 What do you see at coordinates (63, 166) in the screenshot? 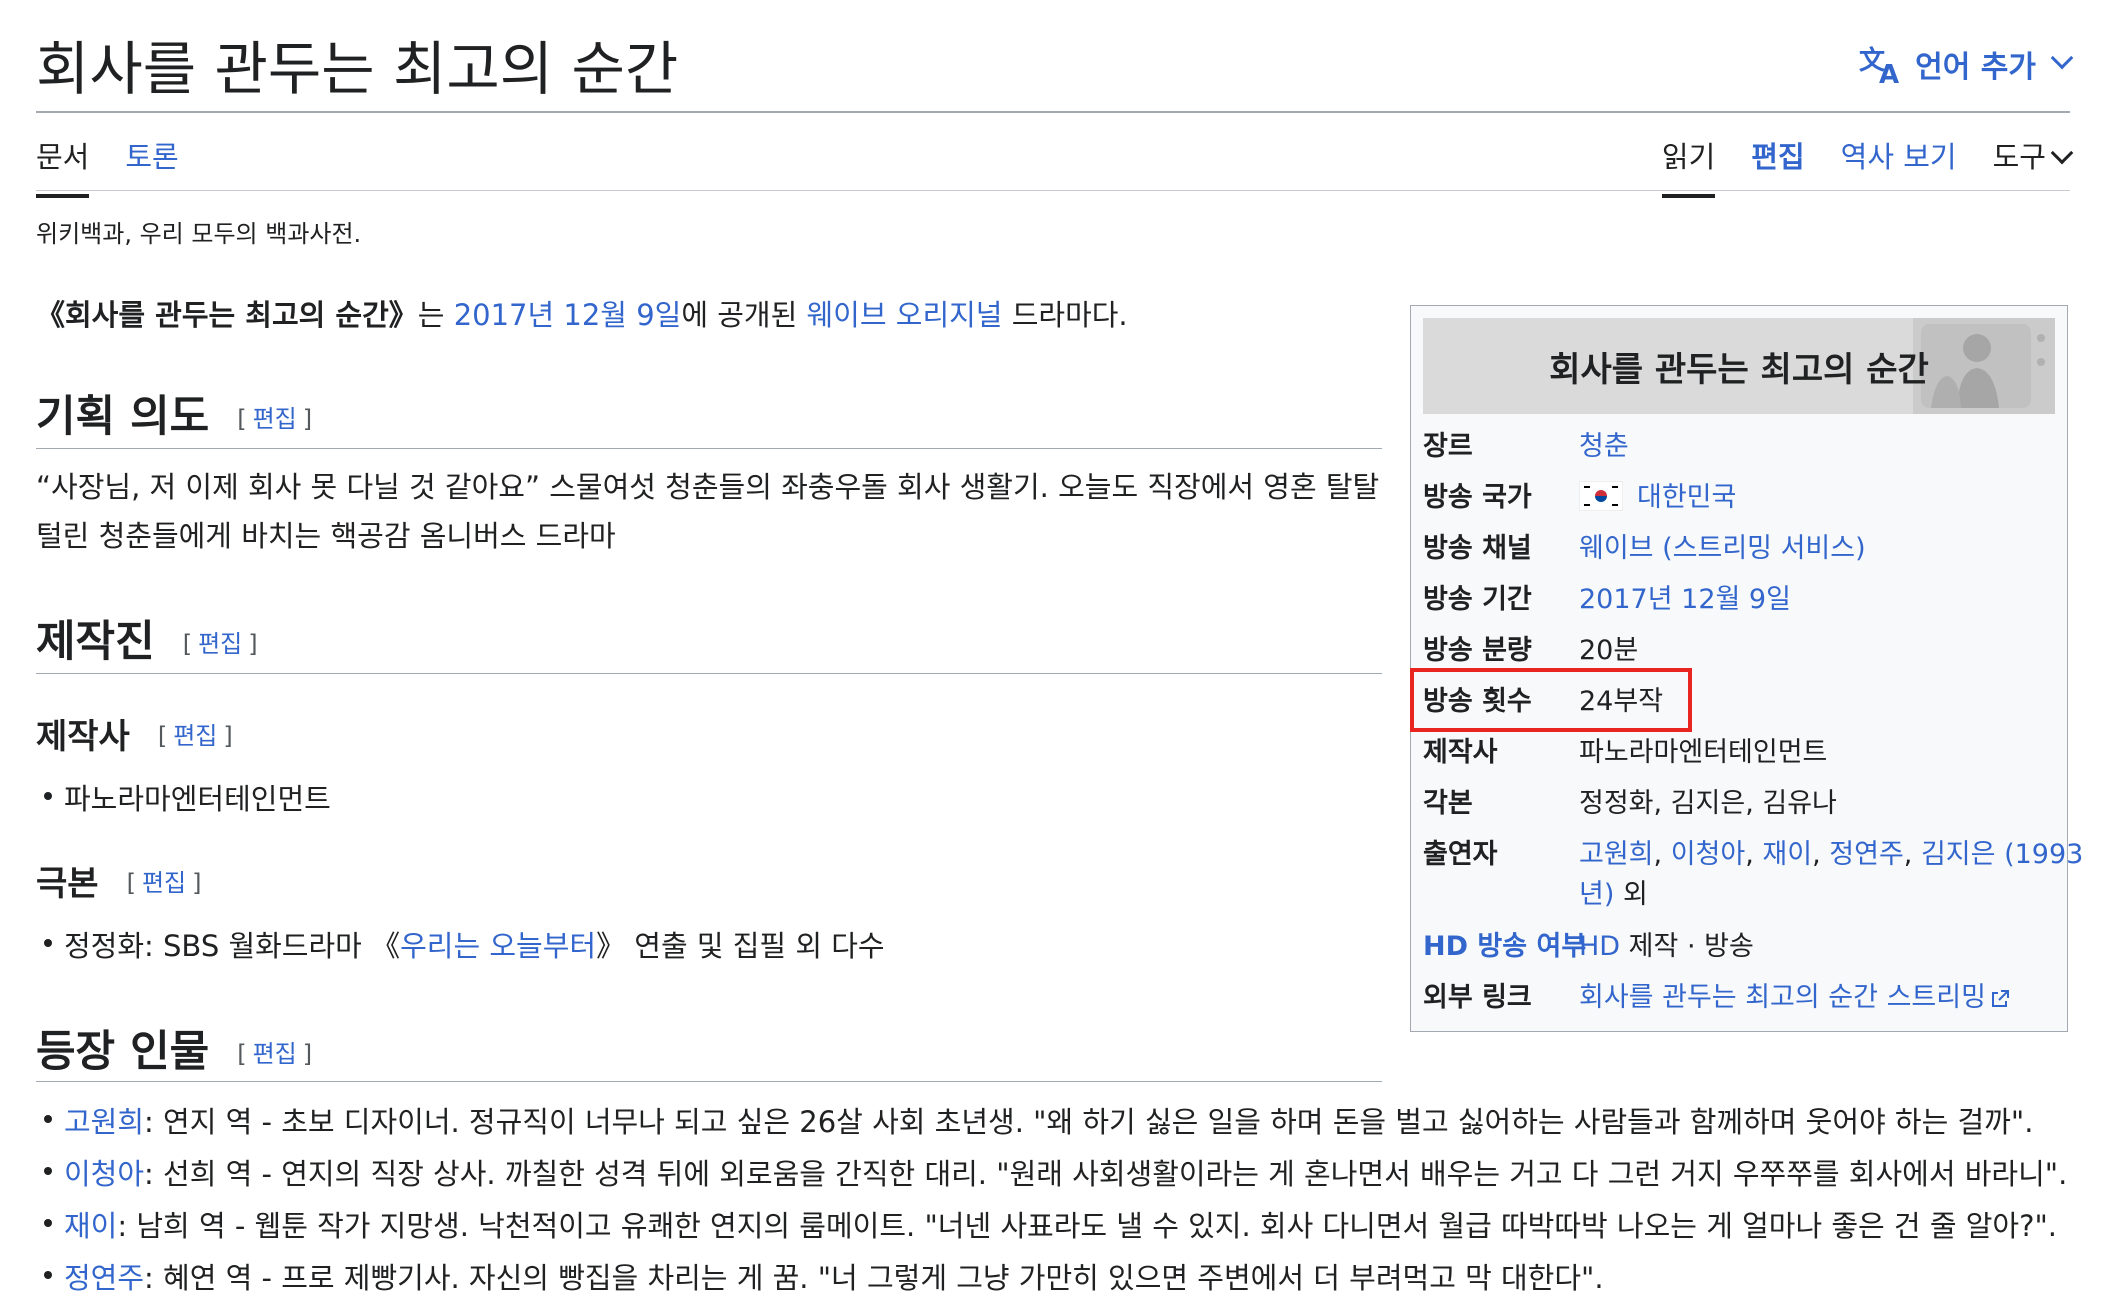
I see `tab-article: 문서` at bounding box center [63, 166].